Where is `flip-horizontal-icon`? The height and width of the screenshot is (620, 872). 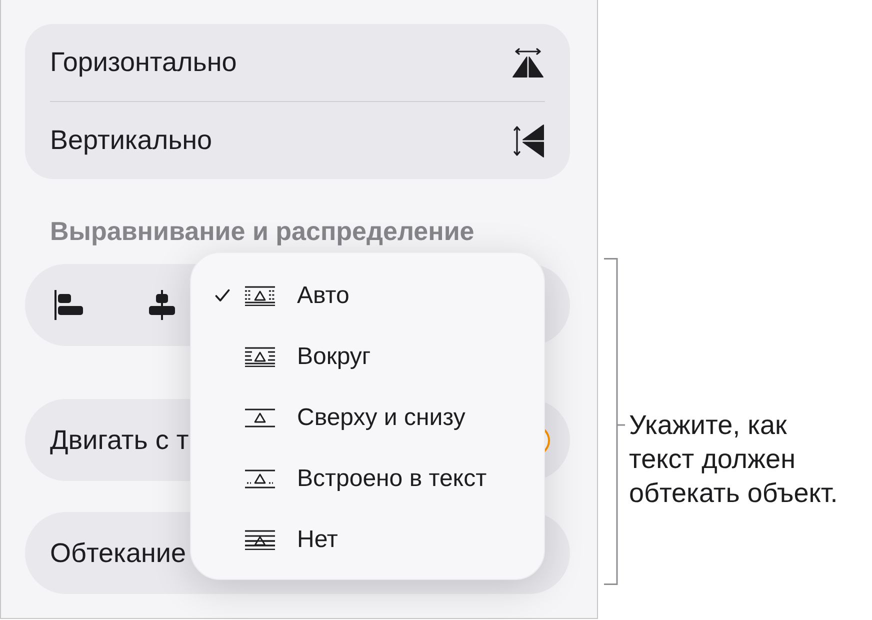 flip-horizontal-icon is located at coordinates (528, 63).